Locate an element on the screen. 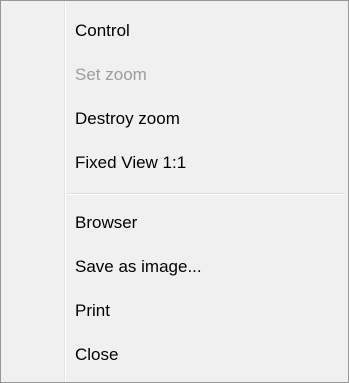  menu-item-label: Print is located at coordinates (92, 310).